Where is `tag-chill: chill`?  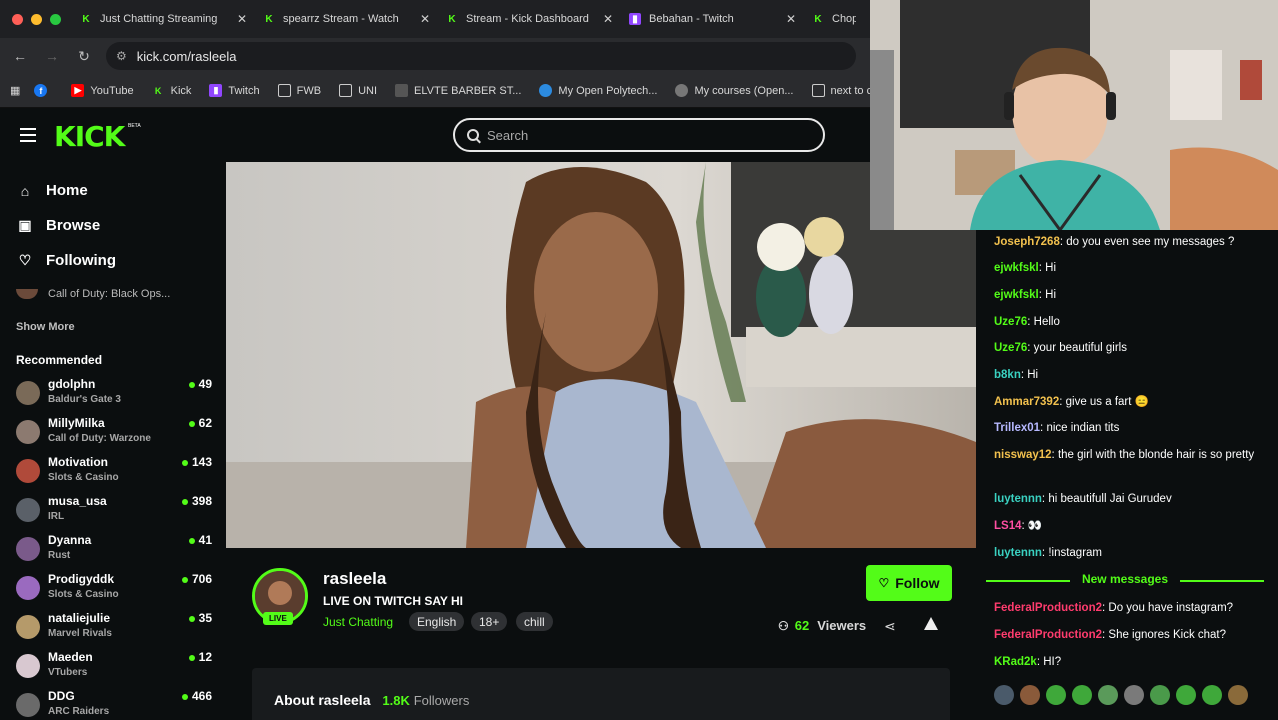
tag-chill: chill is located at coordinates (534, 621).